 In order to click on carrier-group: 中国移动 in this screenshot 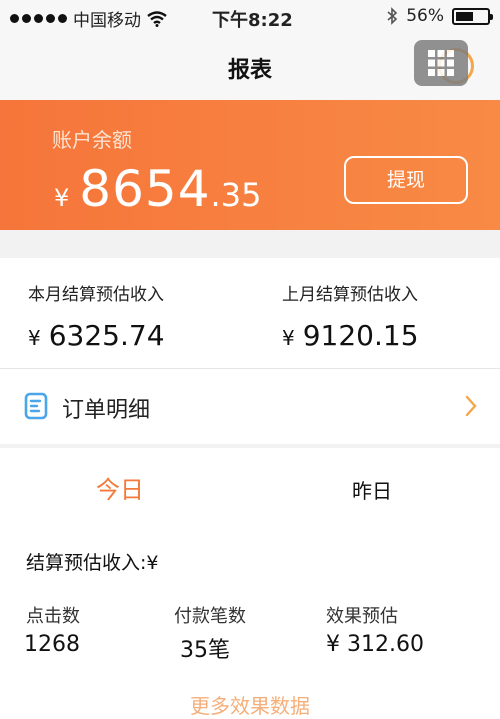, I will do `click(88, 18)`.